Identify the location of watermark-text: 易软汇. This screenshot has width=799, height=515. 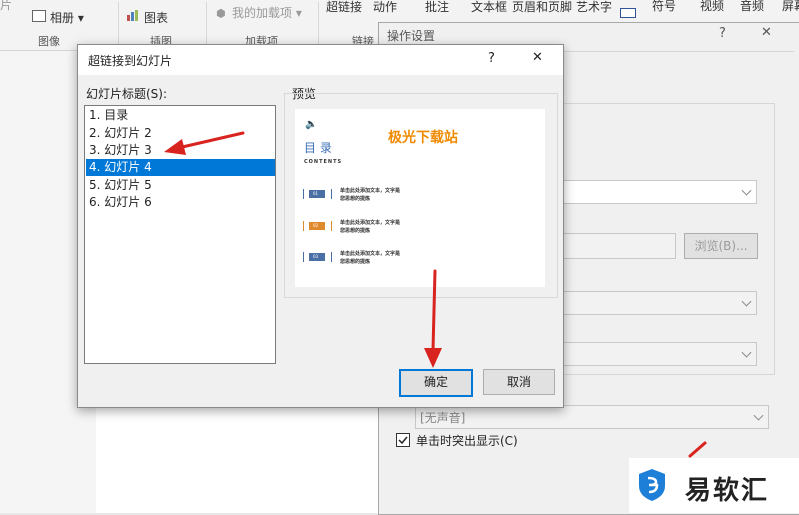
(727, 491).